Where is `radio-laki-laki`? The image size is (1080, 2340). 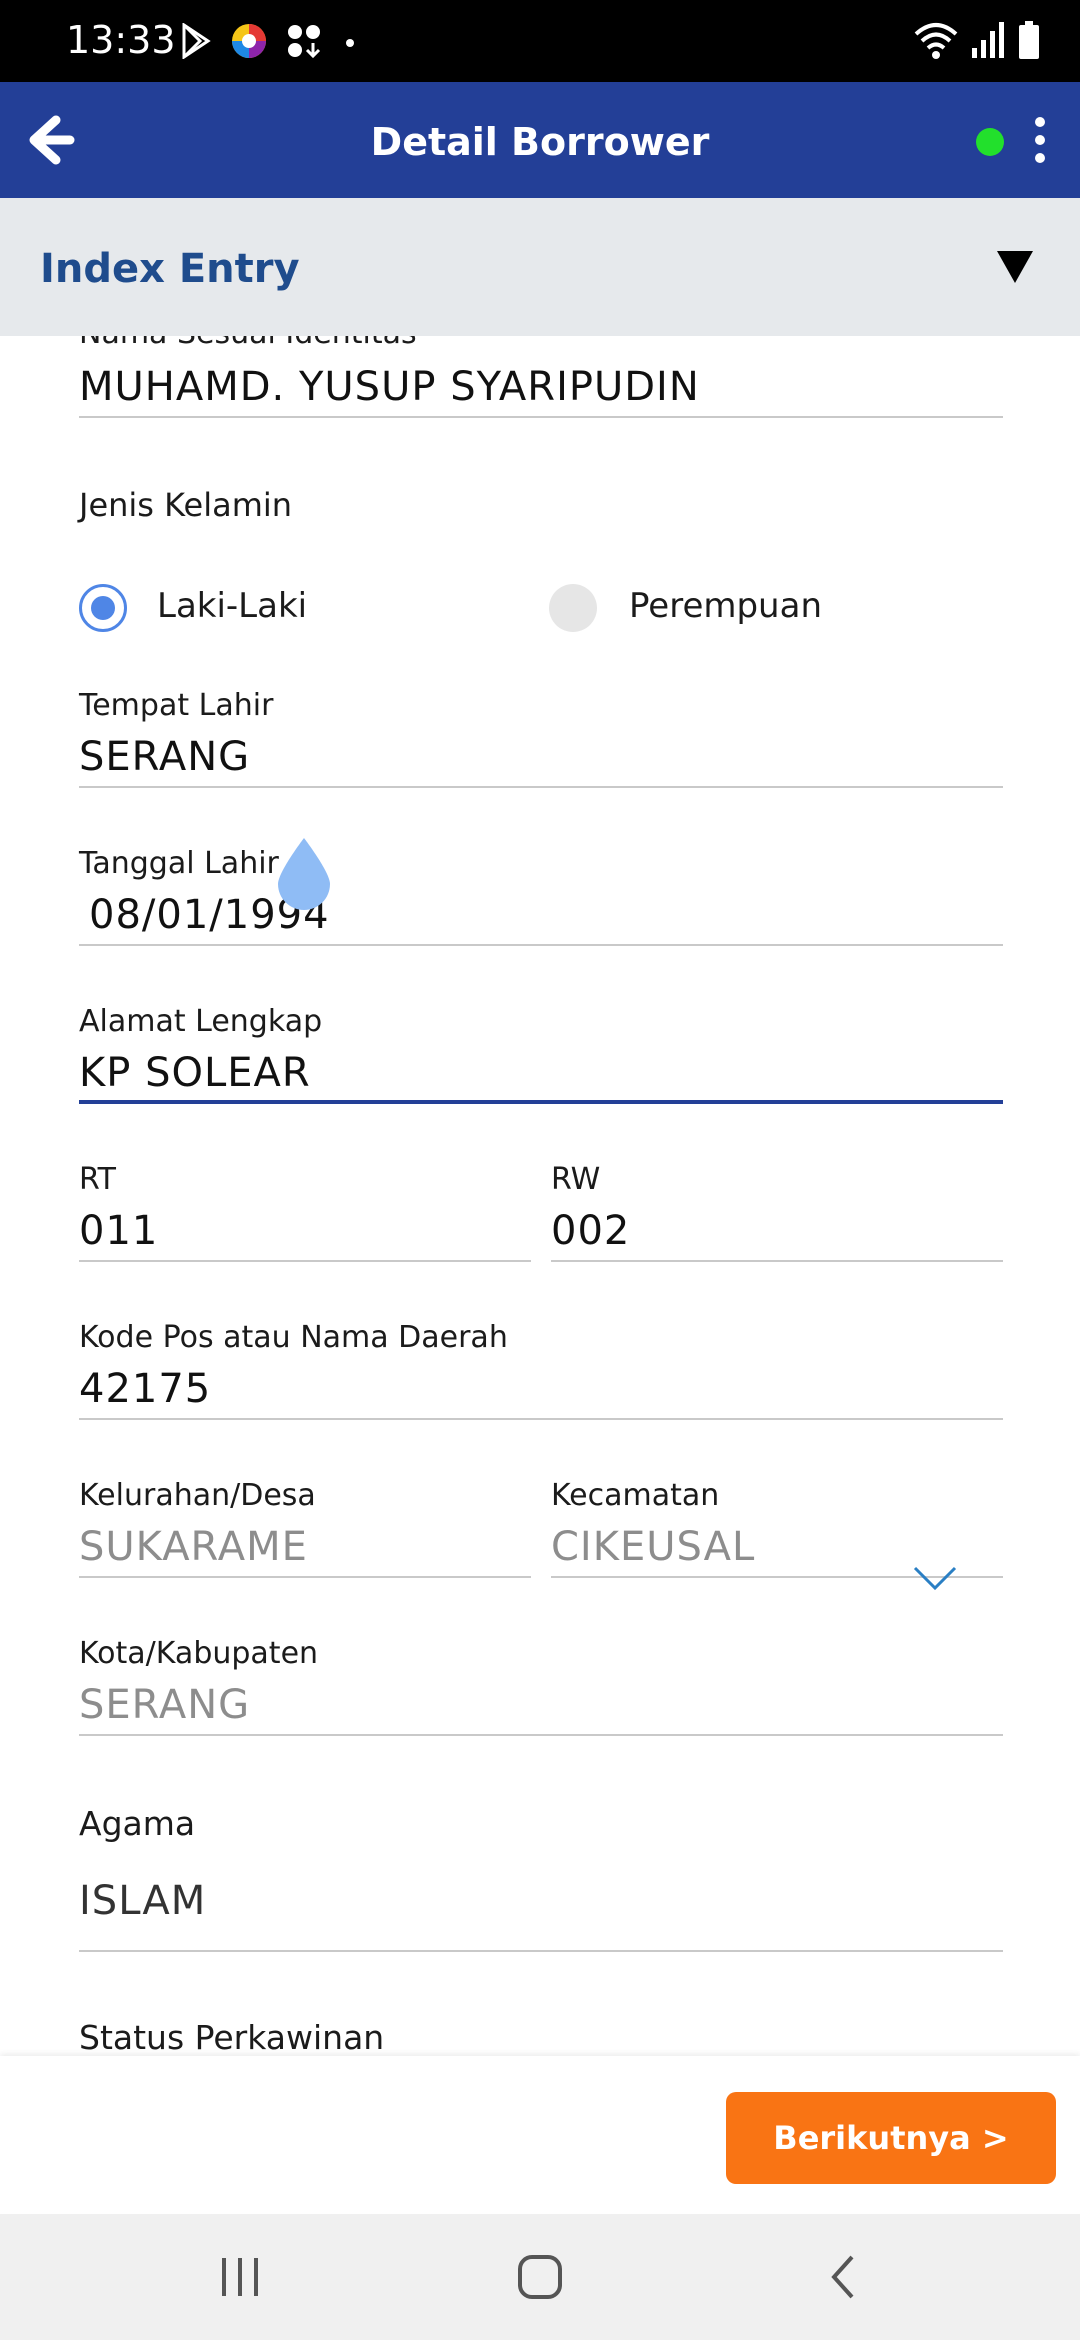
radio-laki-laki is located at coordinates (103, 608).